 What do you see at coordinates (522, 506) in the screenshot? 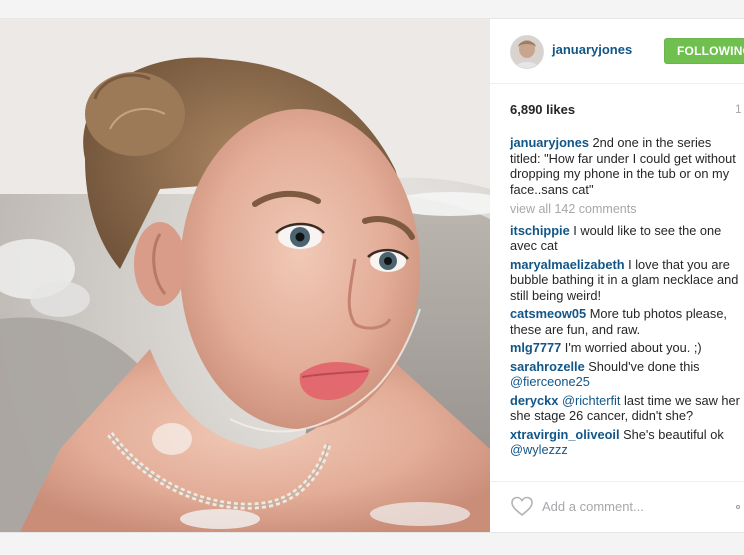
I see `heart-icon` at bounding box center [522, 506].